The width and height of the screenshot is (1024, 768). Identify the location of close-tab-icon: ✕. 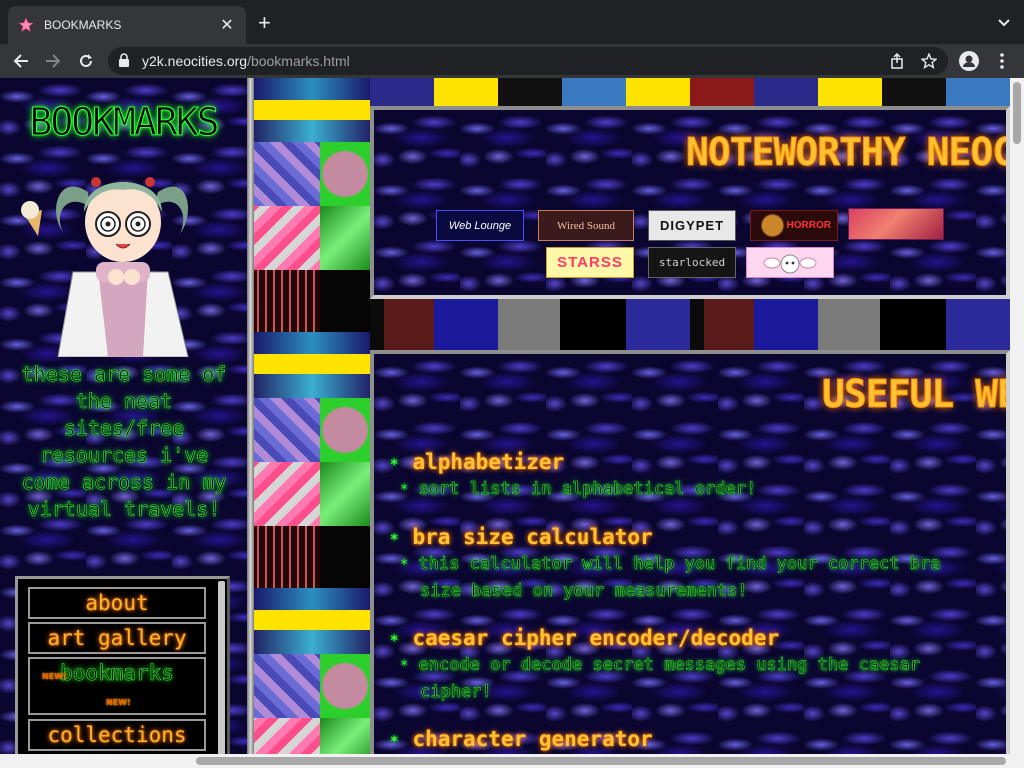
(227, 25).